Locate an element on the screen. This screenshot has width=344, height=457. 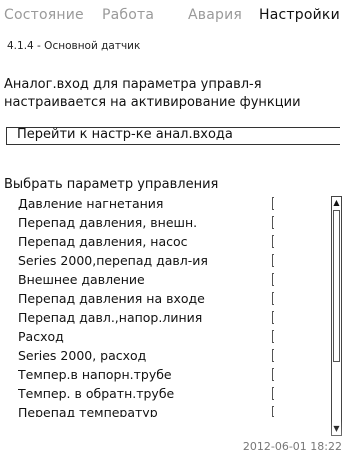
param-label: Series 2000, расход is located at coordinates (82, 355).